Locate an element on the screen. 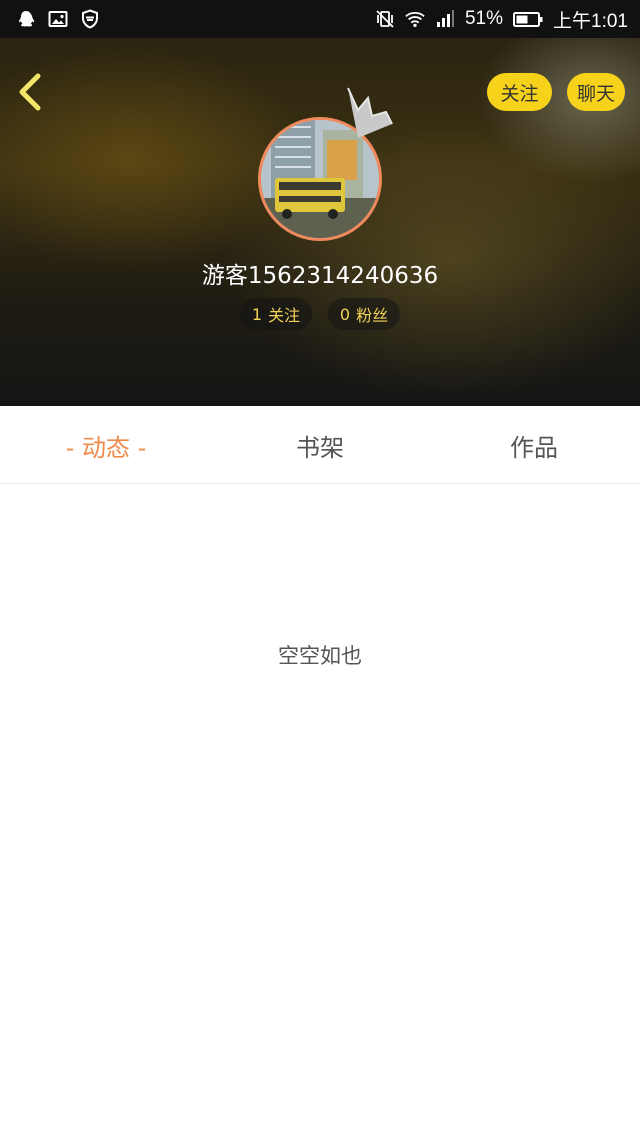 Image resolution: width=640 pixels, height=1138 pixels. vibrate-off-icon is located at coordinates (385, 19).